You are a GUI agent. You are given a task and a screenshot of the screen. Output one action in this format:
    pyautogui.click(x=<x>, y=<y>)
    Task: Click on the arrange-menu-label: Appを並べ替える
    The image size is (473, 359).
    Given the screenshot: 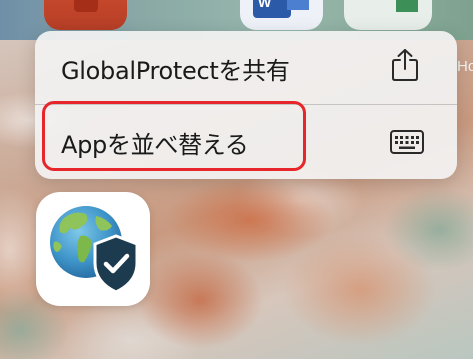 What is the action you would take?
    pyautogui.click(x=155, y=145)
    